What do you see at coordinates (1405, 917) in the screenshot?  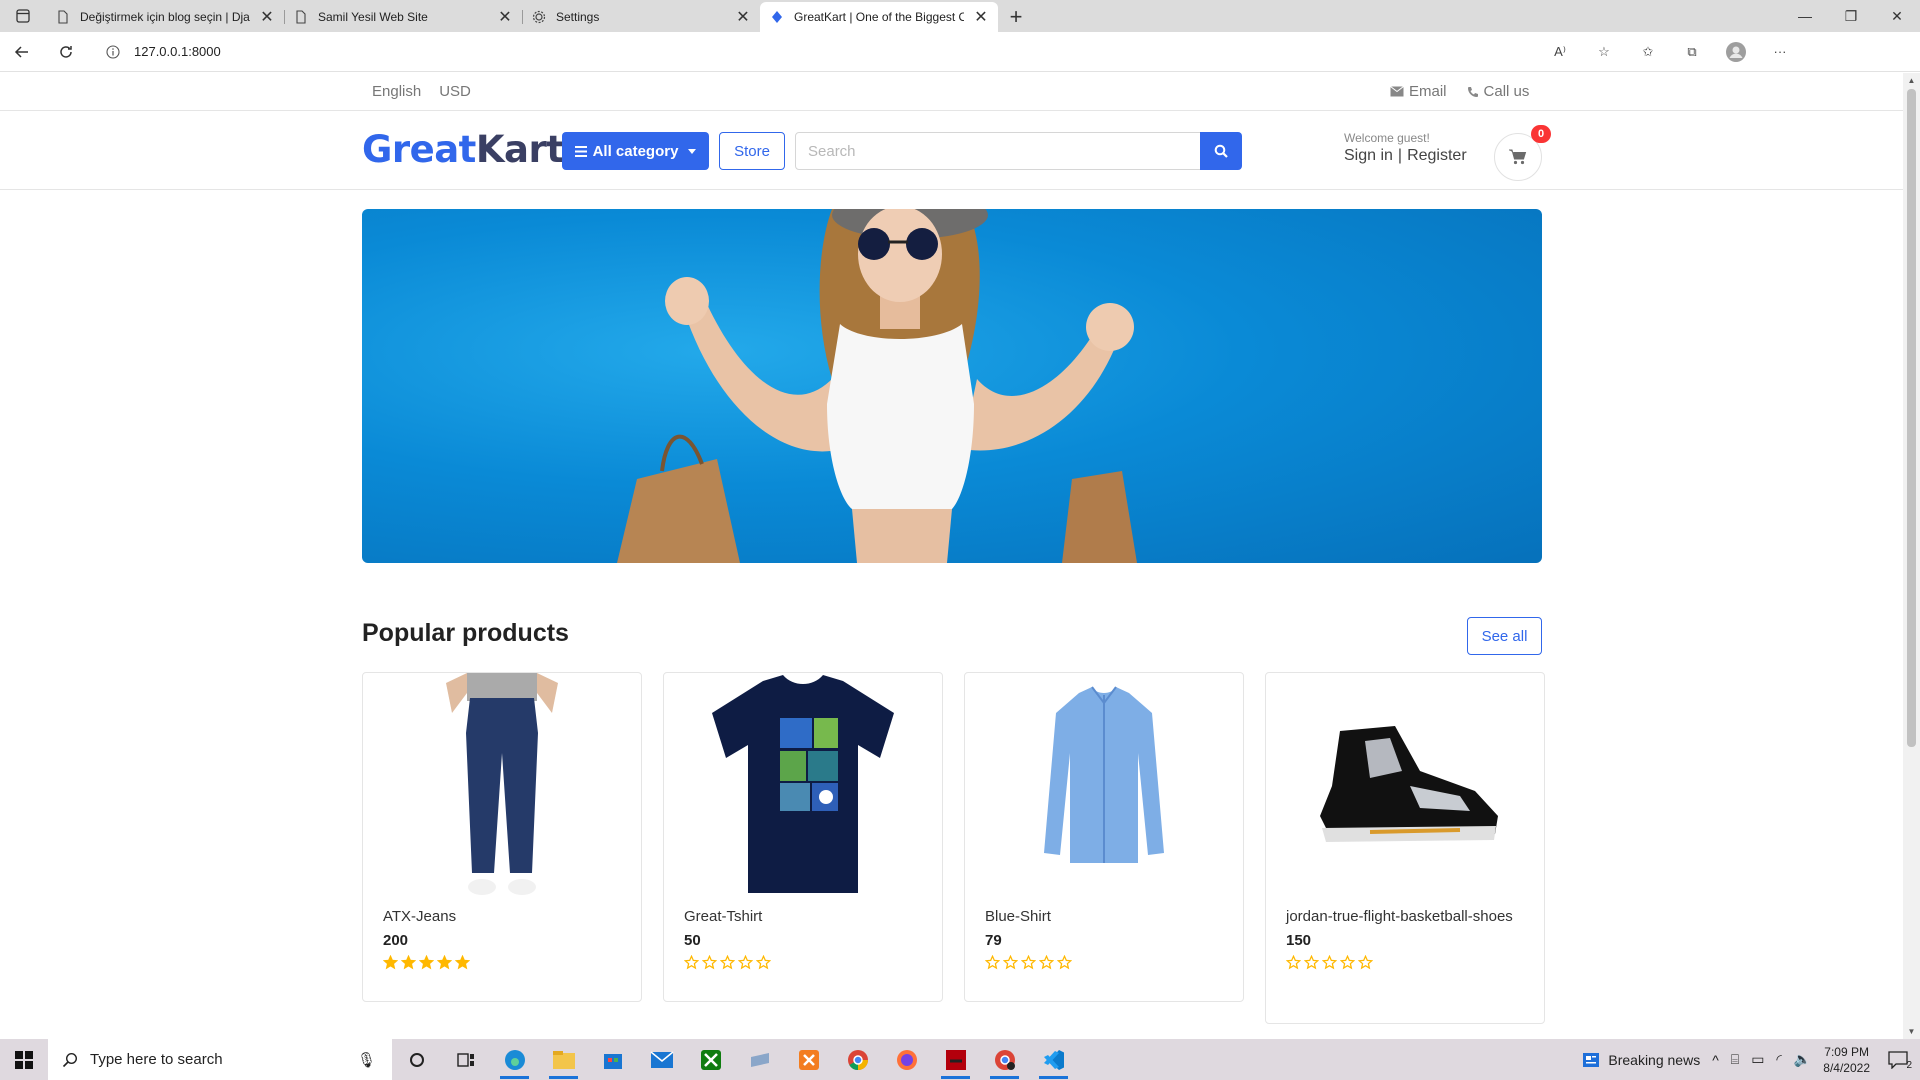 I see `product-name: jordan-true-flight-basketball-shoes` at bounding box center [1405, 917].